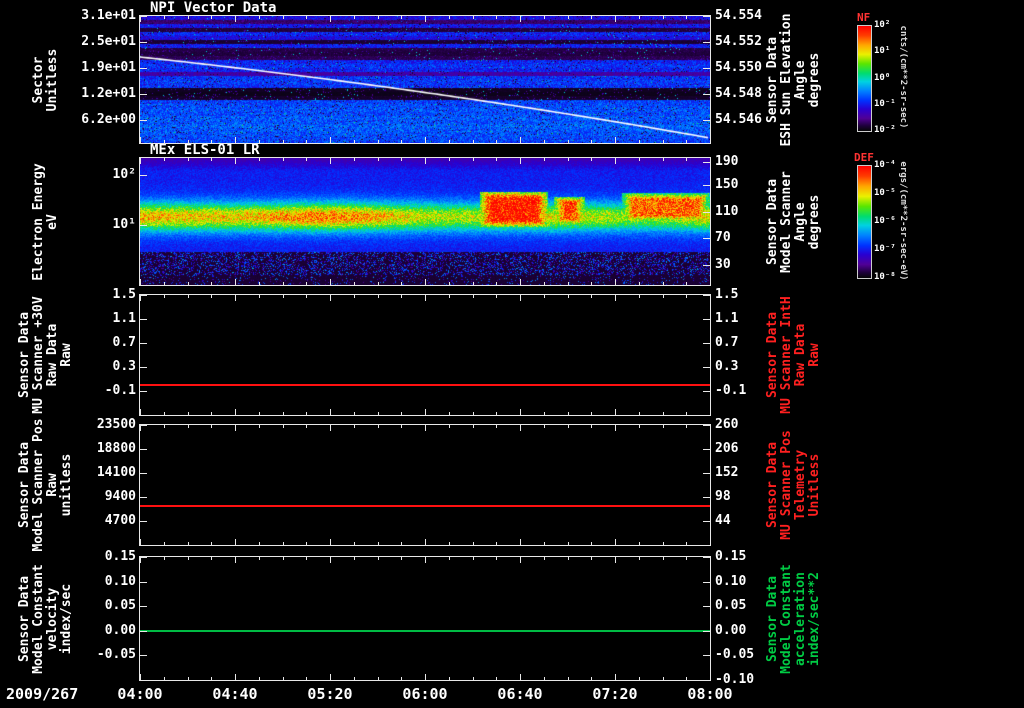 The image size is (1024, 708). What do you see at coordinates (330, 694) in the screenshot?
I see `x-tick-label: 05:20` at bounding box center [330, 694].